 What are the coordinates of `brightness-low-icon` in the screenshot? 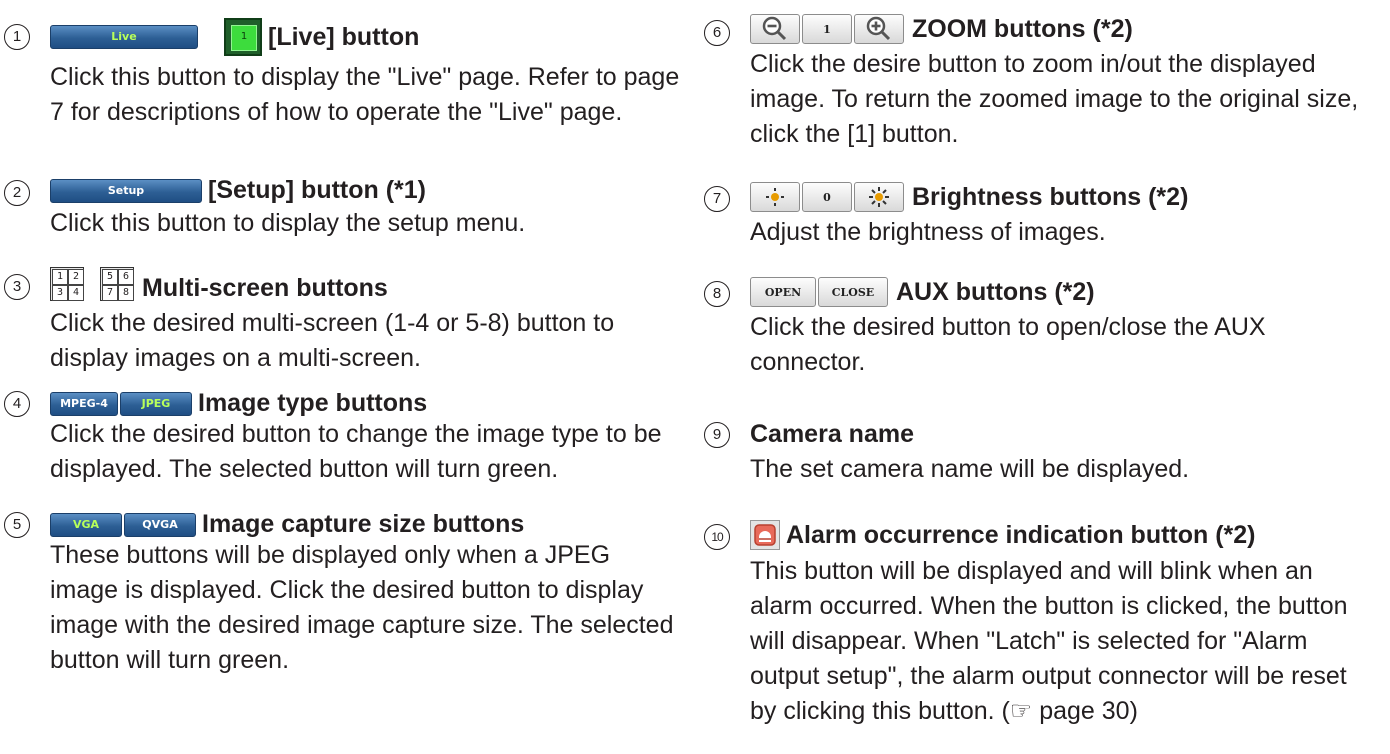 It's located at (775, 197).